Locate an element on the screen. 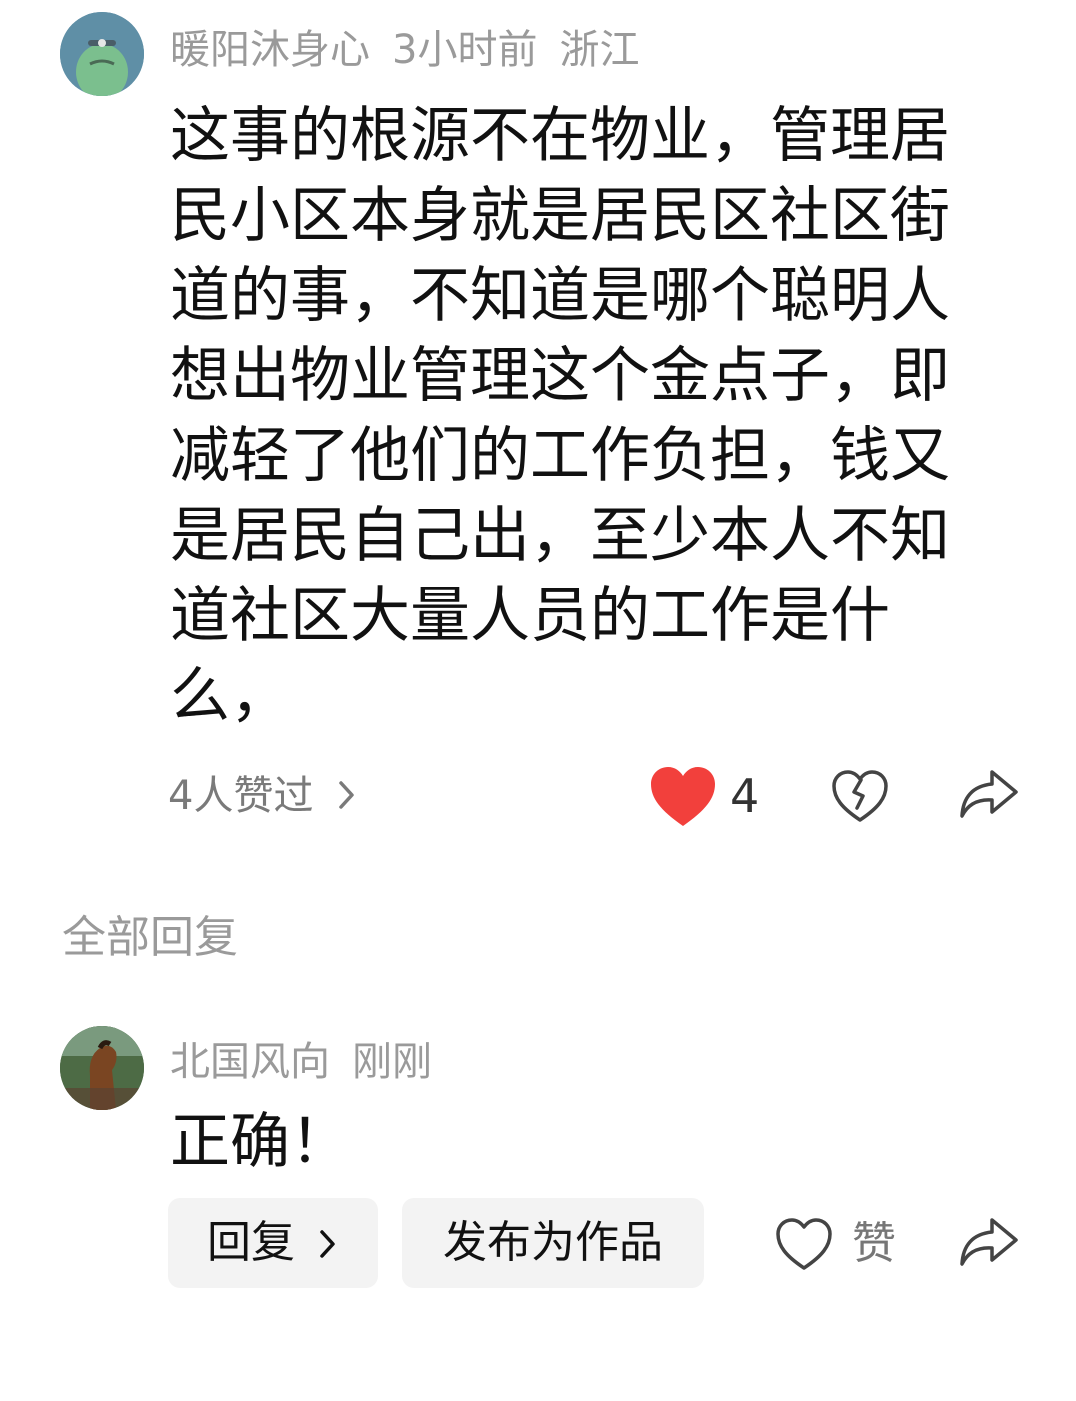 This screenshot has height=1401, width=1076. heart-outline-icon is located at coordinates (804, 1244).